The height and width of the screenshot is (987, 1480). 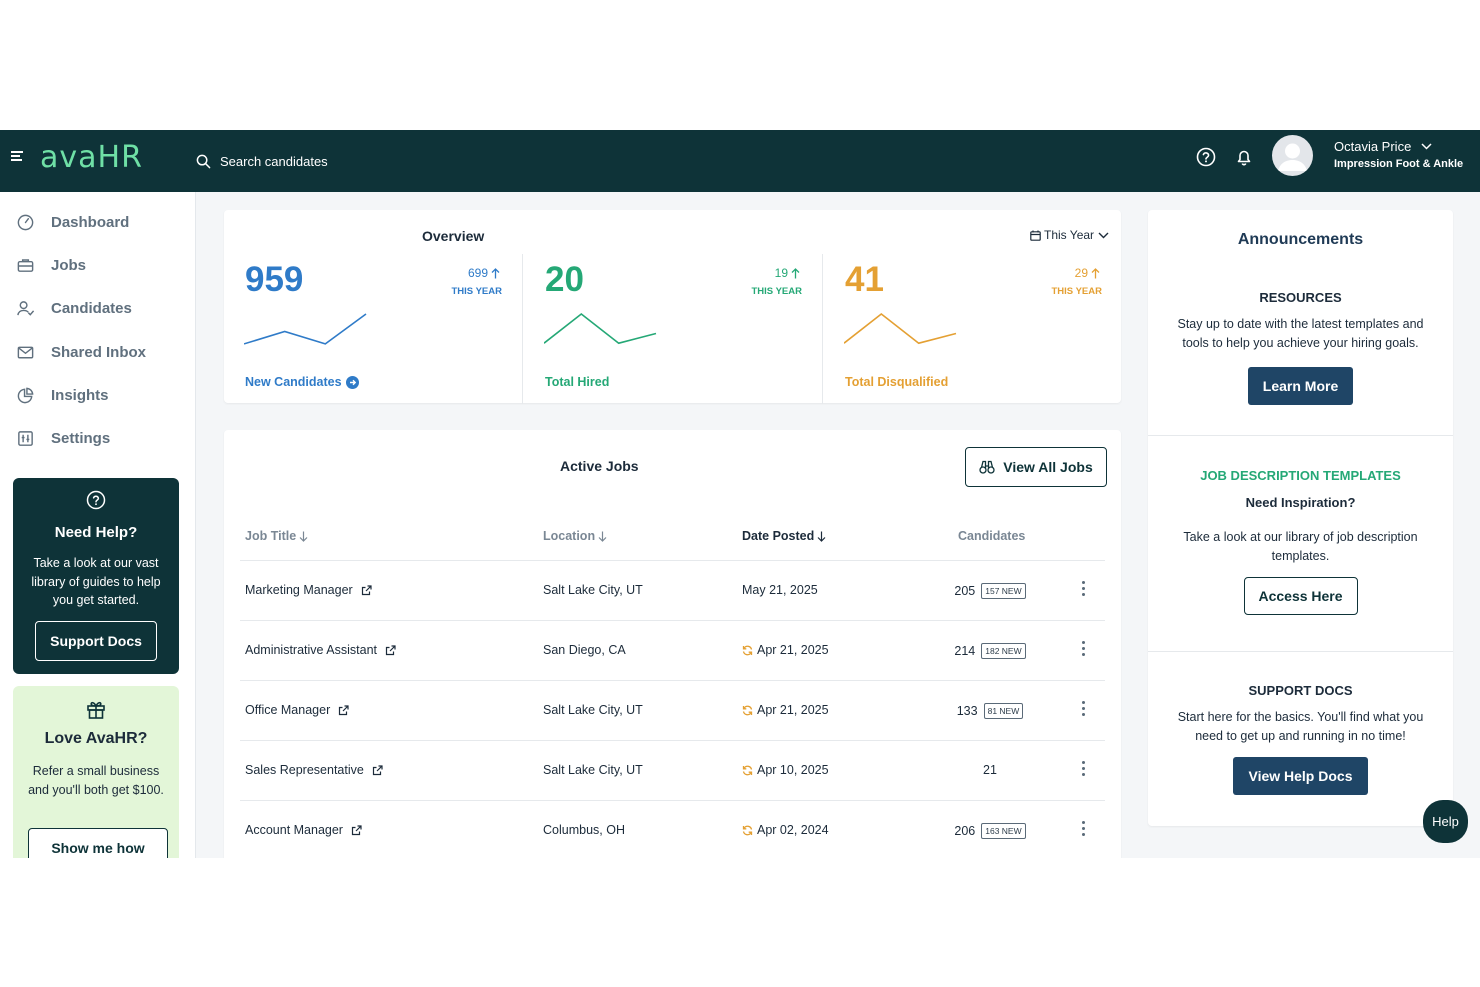 What do you see at coordinates (1445, 821) in the screenshot?
I see `help-chat-button: Help` at bounding box center [1445, 821].